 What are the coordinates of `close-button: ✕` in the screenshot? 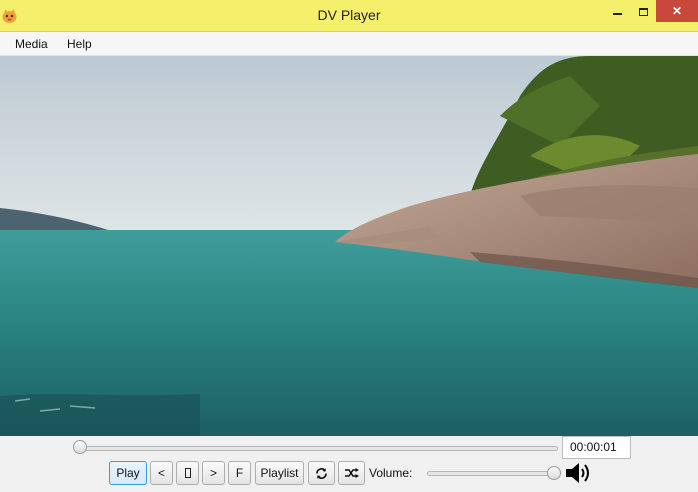 It's located at (677, 11).